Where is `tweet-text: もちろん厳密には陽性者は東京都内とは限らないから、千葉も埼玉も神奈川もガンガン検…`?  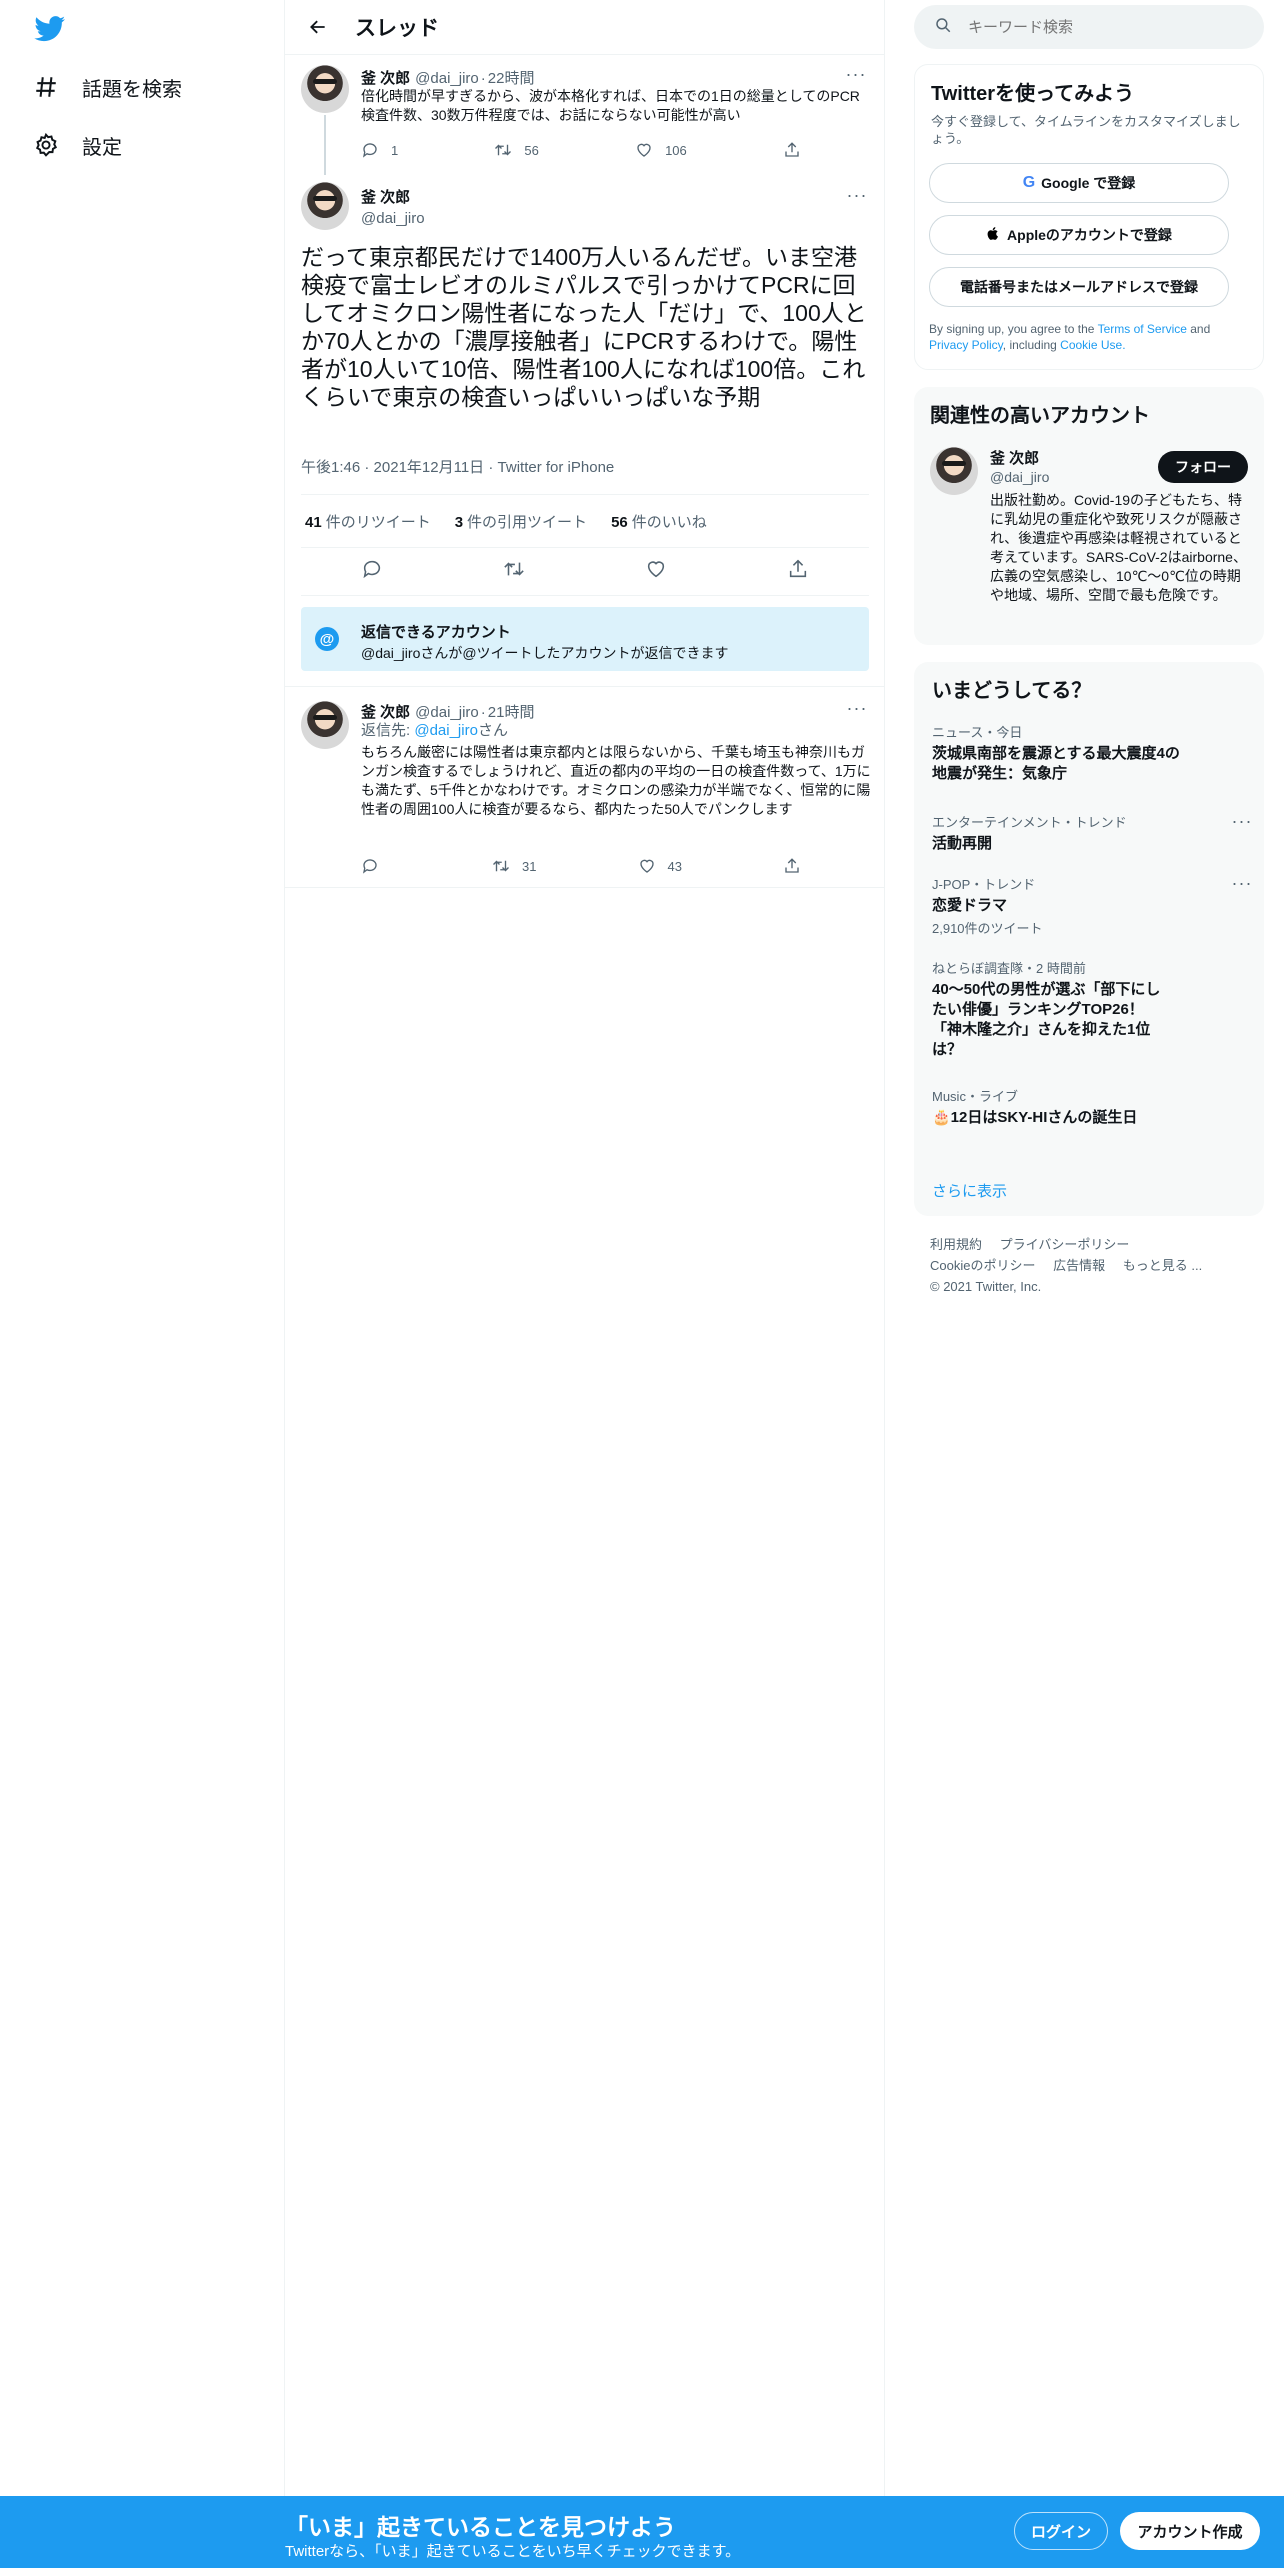
tweet-text: もちろん厳密には陽性者は東京都内とは限らないから、千葉も埼玉も神奈川もガンガン検… is located at coordinates (616, 780).